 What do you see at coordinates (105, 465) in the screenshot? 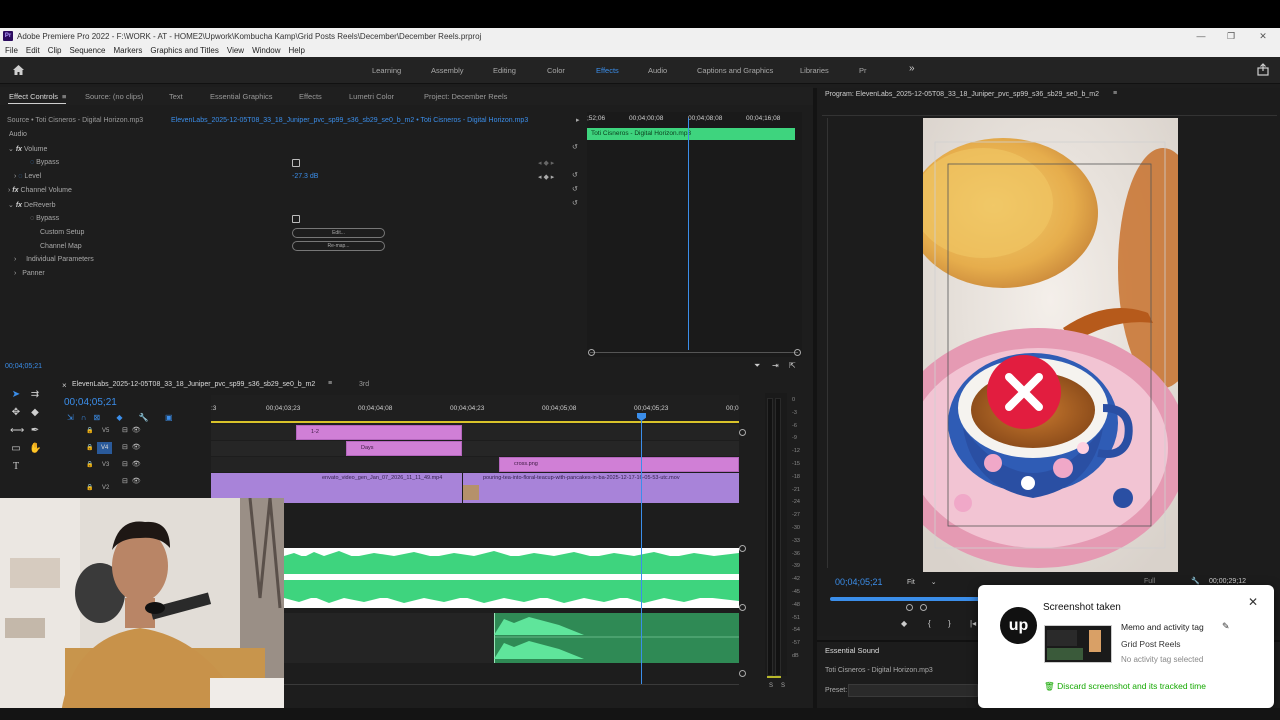
I see `track-label-v3: V3` at bounding box center [105, 465].